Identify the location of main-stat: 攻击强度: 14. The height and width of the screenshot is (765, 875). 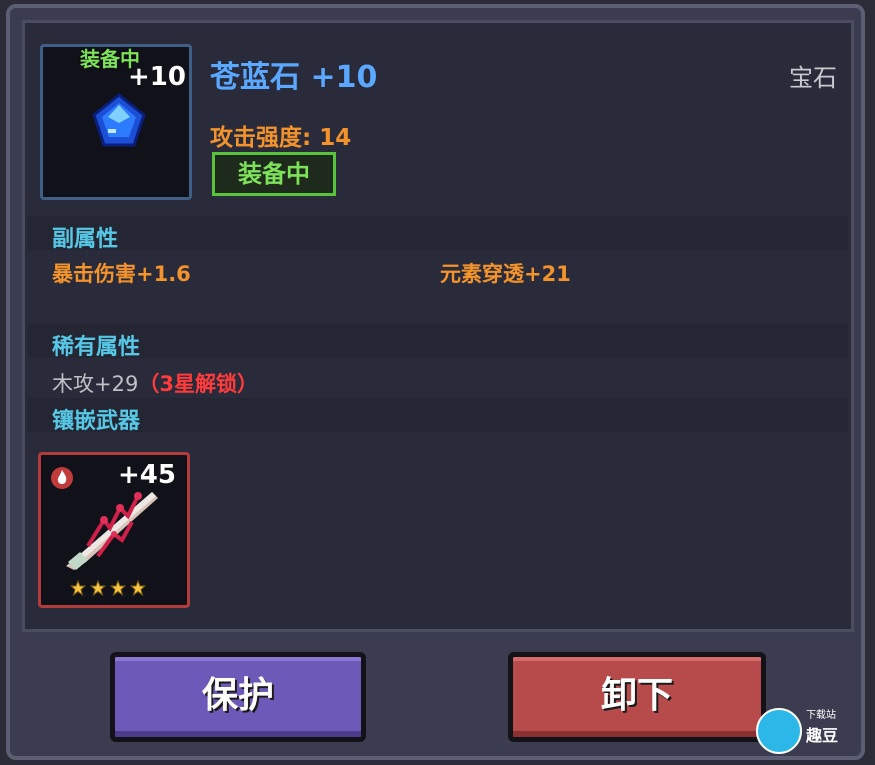
(281, 138).